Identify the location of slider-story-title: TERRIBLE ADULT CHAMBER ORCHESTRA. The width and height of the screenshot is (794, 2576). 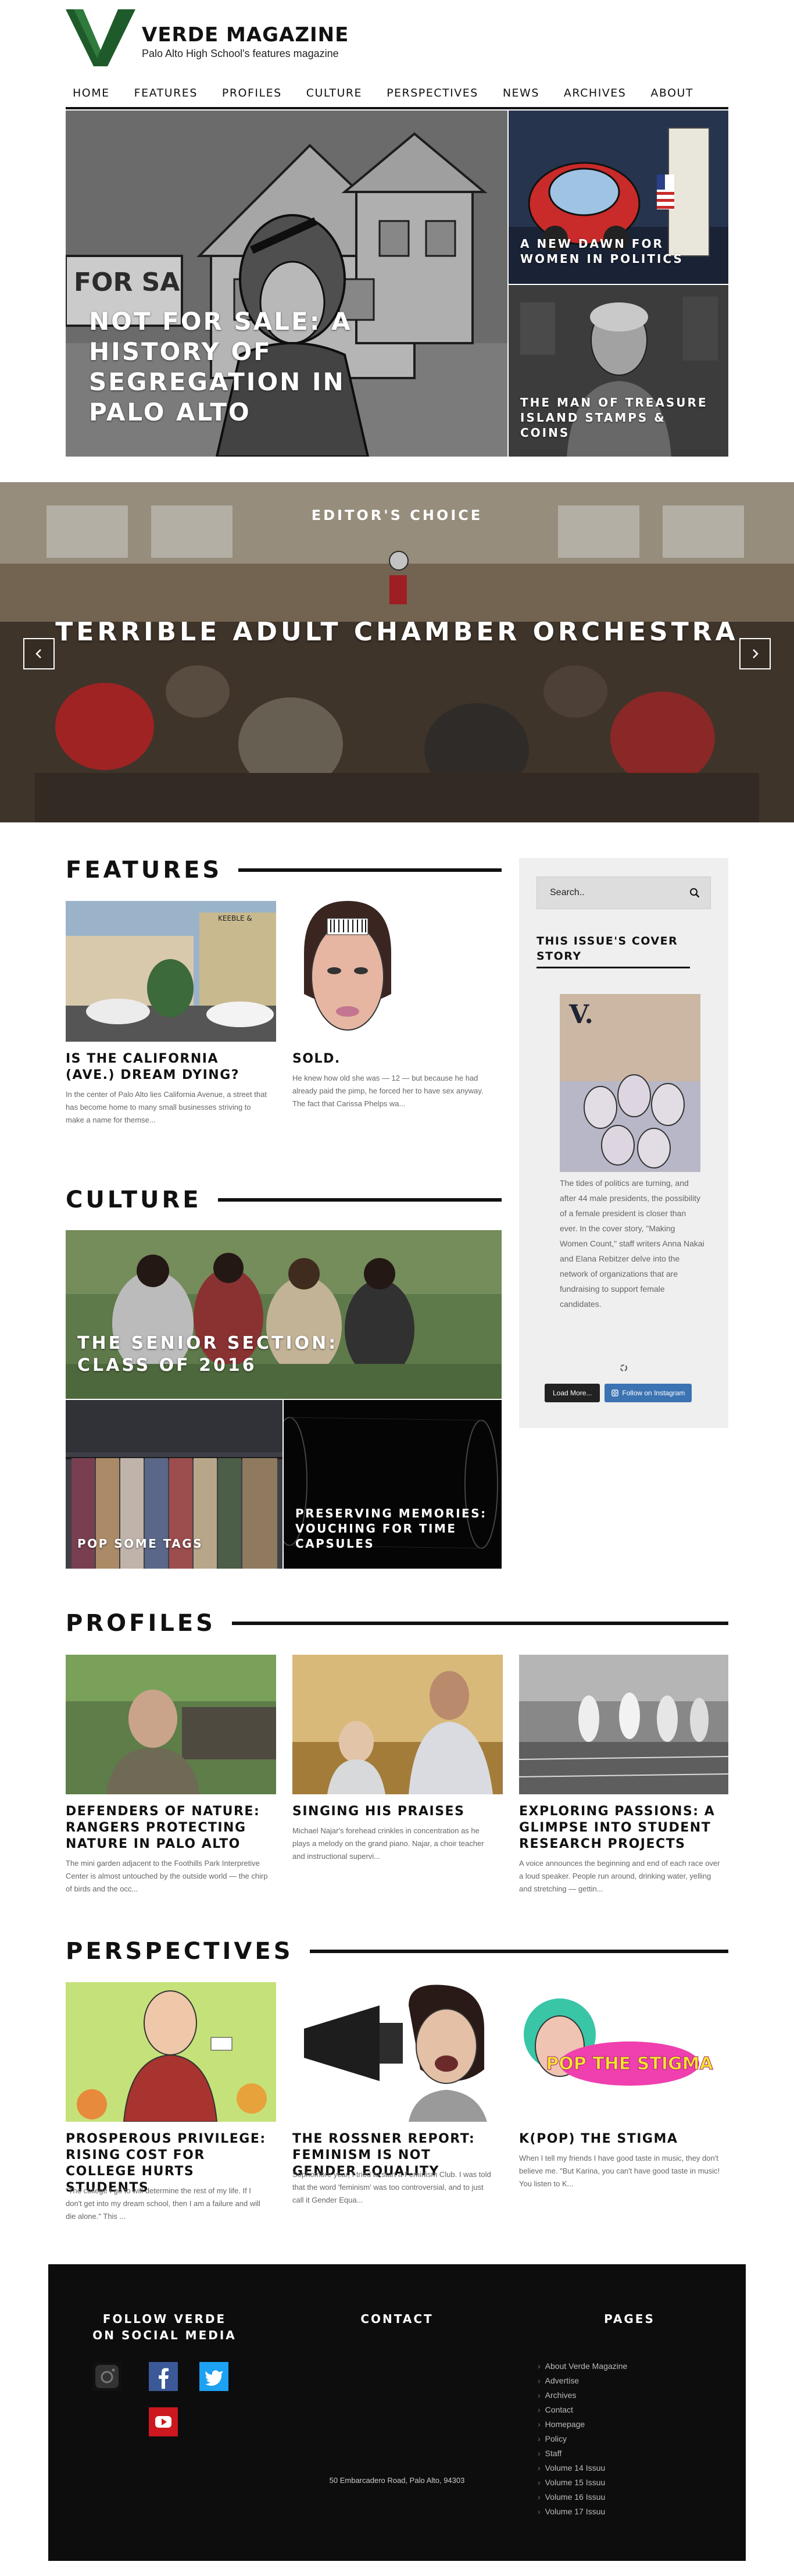
(397, 632).